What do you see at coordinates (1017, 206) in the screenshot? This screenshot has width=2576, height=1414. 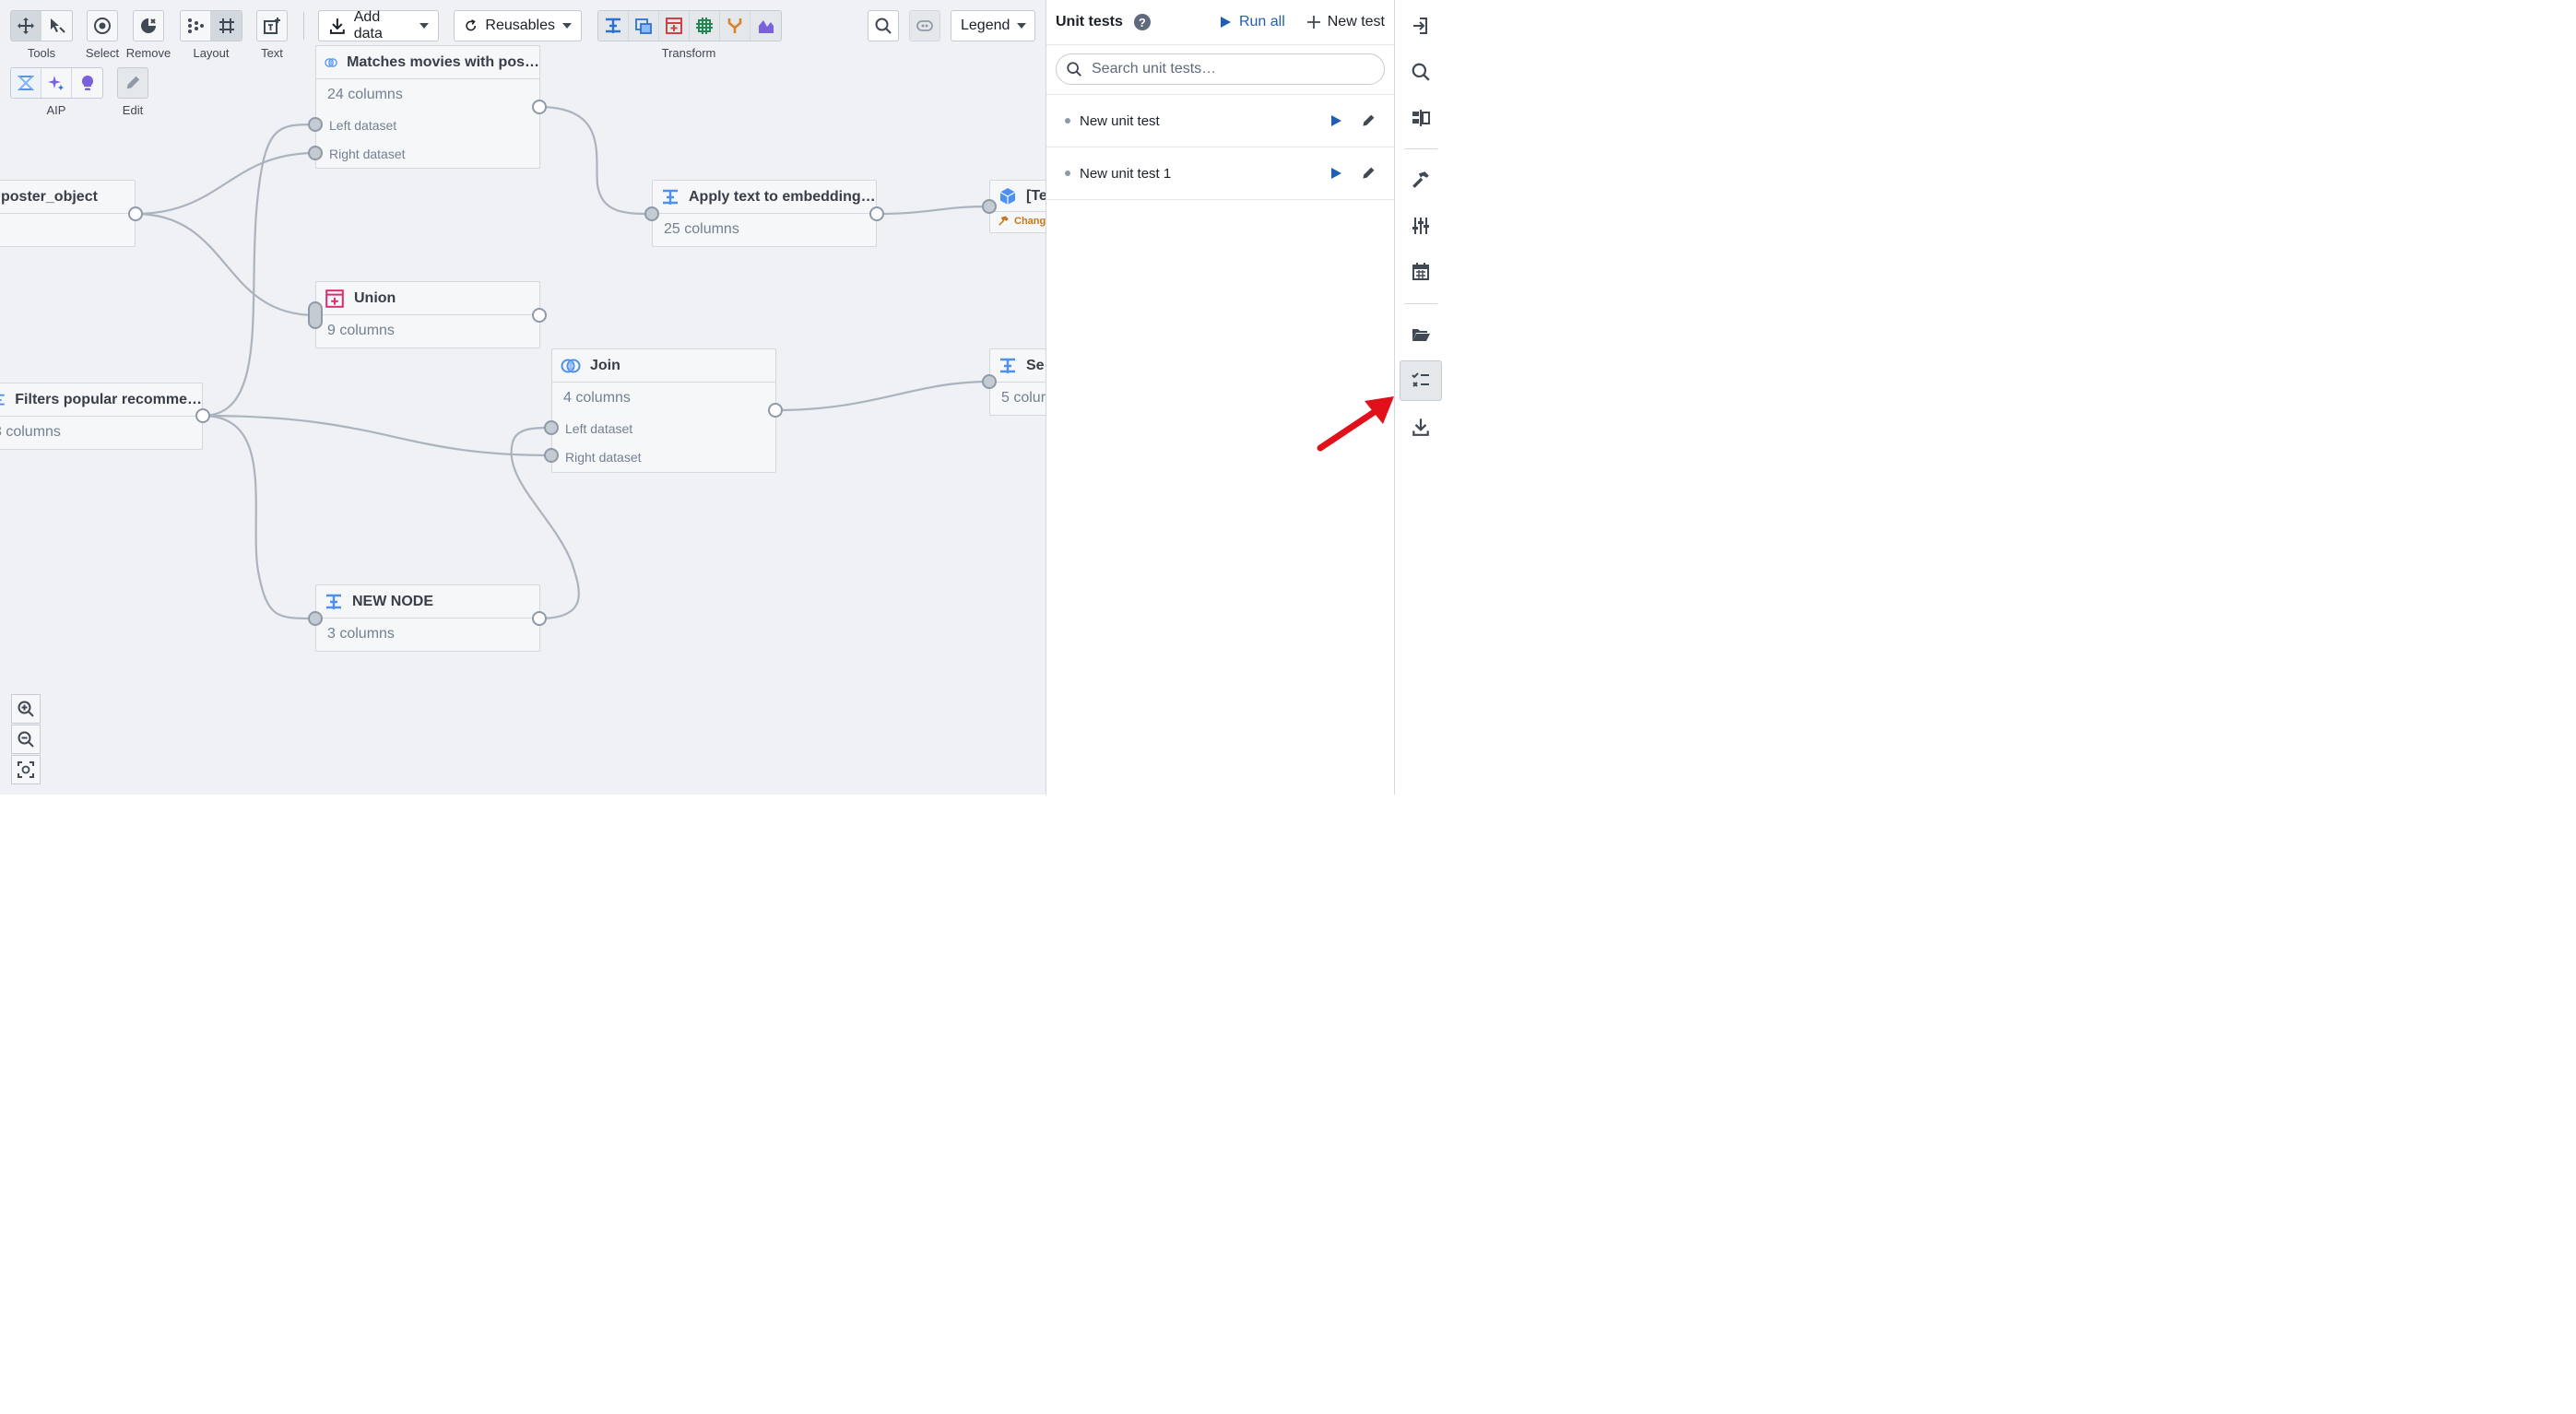 I see `node-output-dataset: [Te Chang` at bounding box center [1017, 206].